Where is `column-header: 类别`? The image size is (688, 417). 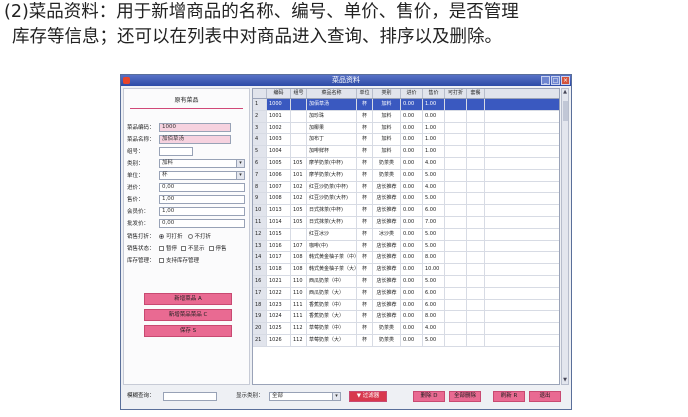
column-header: 类别 is located at coordinates (387, 93).